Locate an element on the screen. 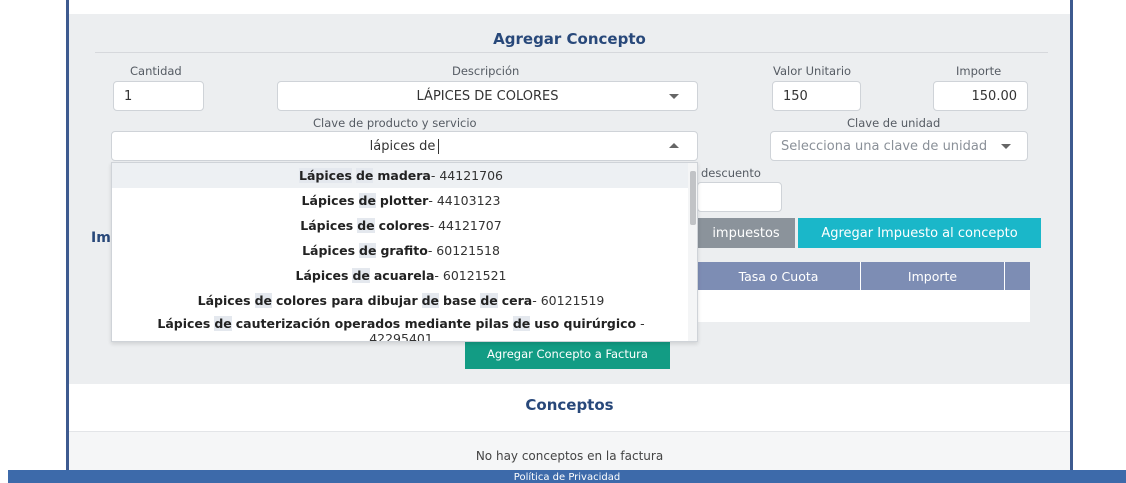 The height and width of the screenshot is (483, 1126). footer: Política de Privacidad is located at coordinates (567, 476).